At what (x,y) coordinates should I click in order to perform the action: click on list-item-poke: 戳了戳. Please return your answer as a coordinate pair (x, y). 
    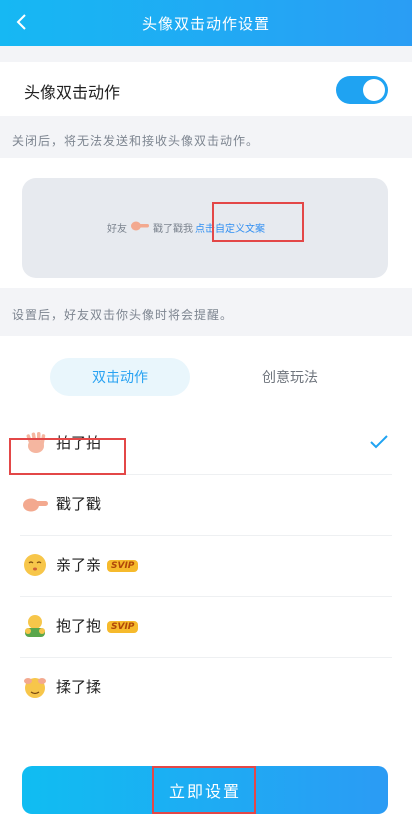
    Looking at the image, I should click on (206, 505).